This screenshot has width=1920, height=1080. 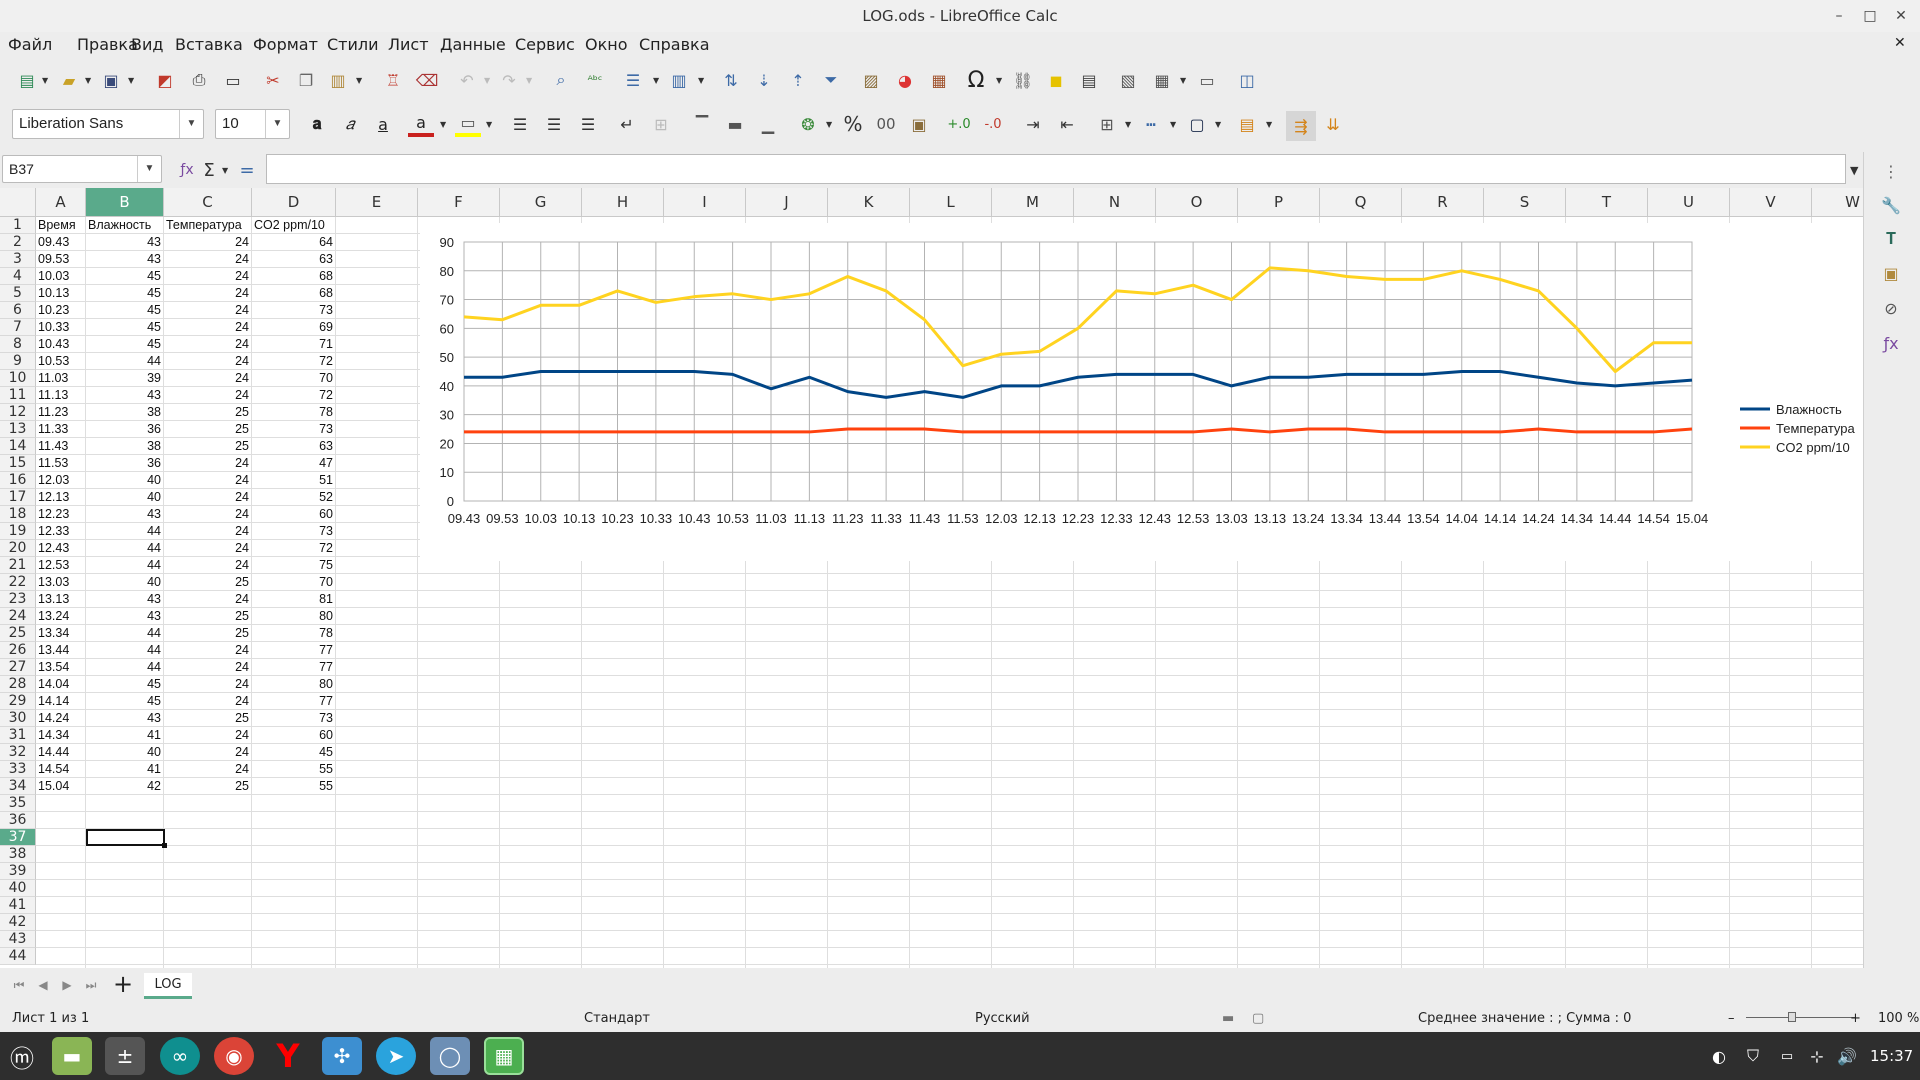 What do you see at coordinates (808, 124) in the screenshot?
I see `currency-format-icon: ❂` at bounding box center [808, 124].